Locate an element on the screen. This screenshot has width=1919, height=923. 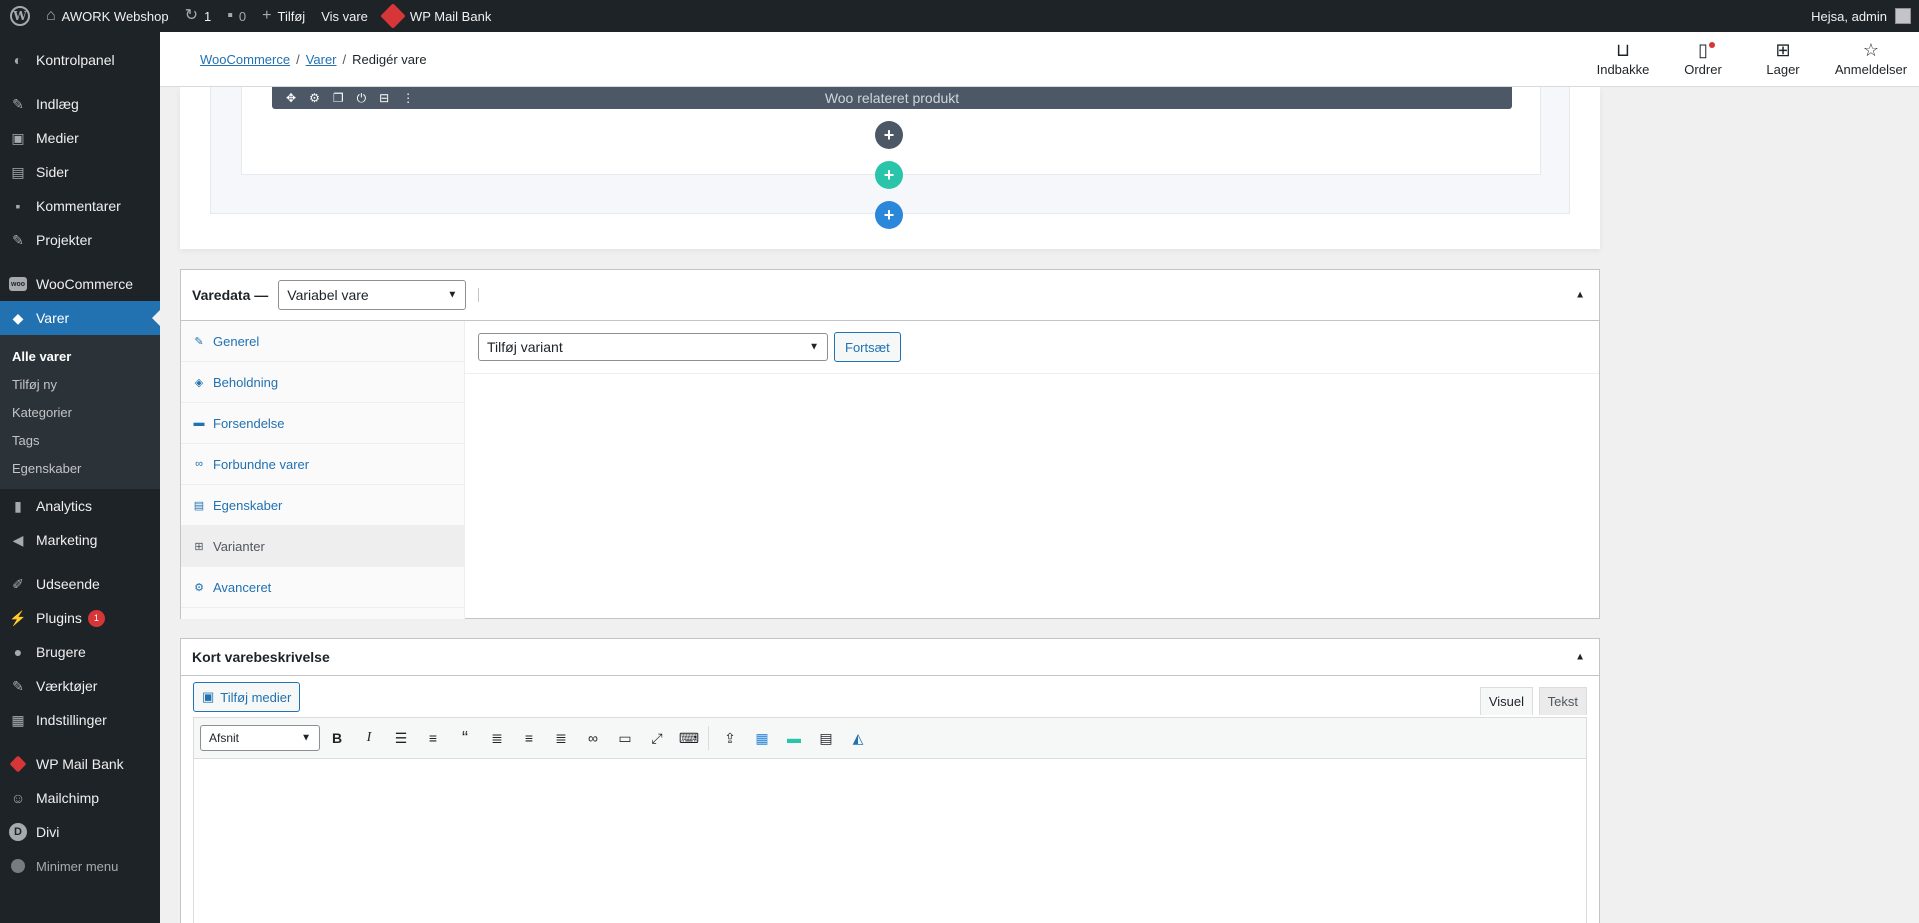
continue-button: Fortsæt is located at coordinates (867, 347).